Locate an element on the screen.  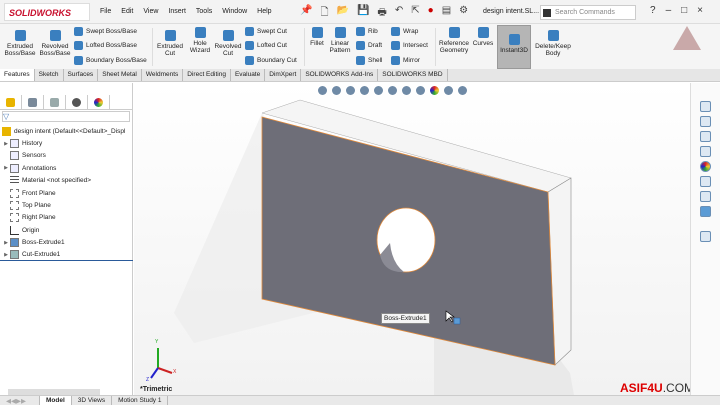
options-gear-icon: ⚙ is located at coordinates (463, 13).